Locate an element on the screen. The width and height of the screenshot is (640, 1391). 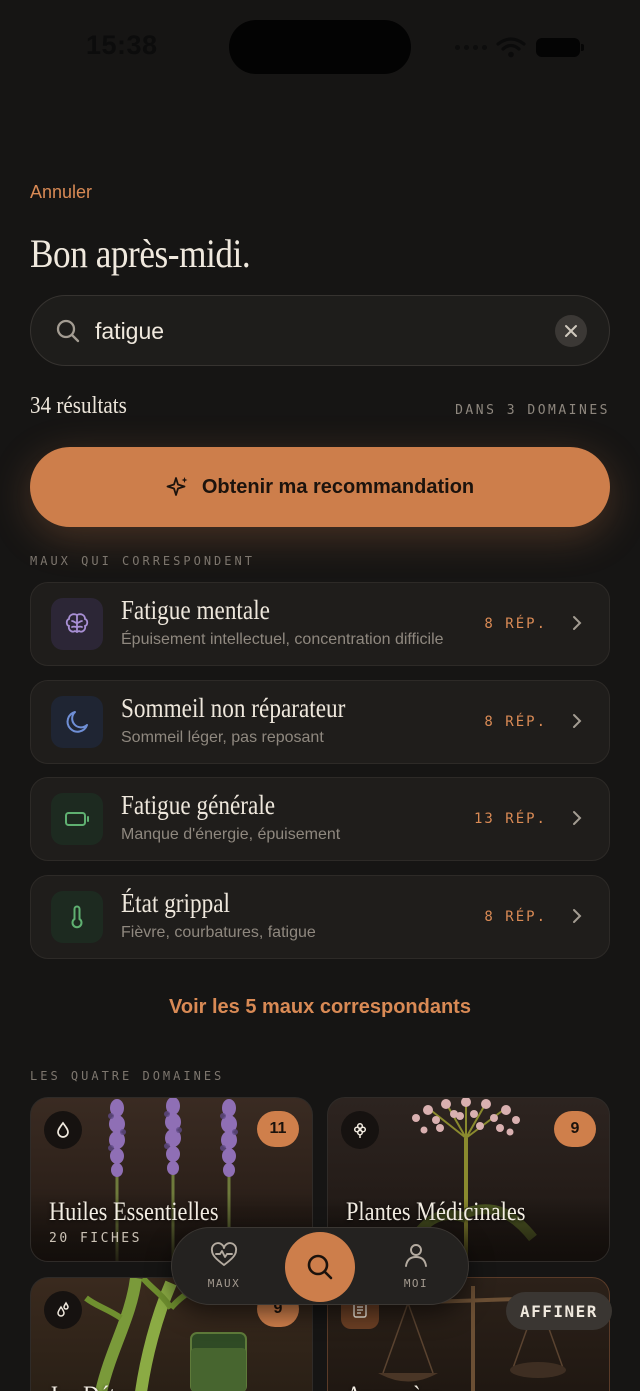
thermometer-icon is located at coordinates (77, 916).